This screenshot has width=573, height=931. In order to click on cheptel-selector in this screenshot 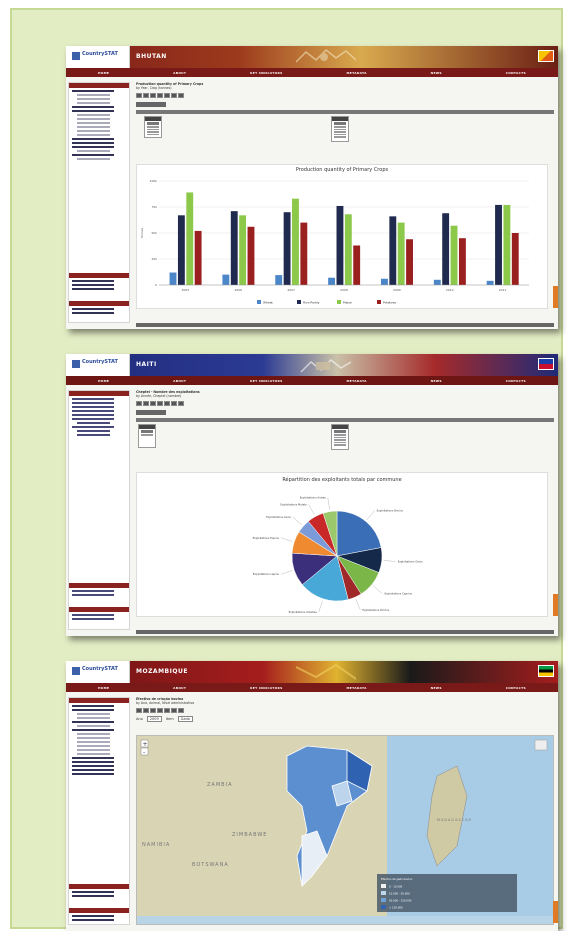, I will do `click(147, 436)`.